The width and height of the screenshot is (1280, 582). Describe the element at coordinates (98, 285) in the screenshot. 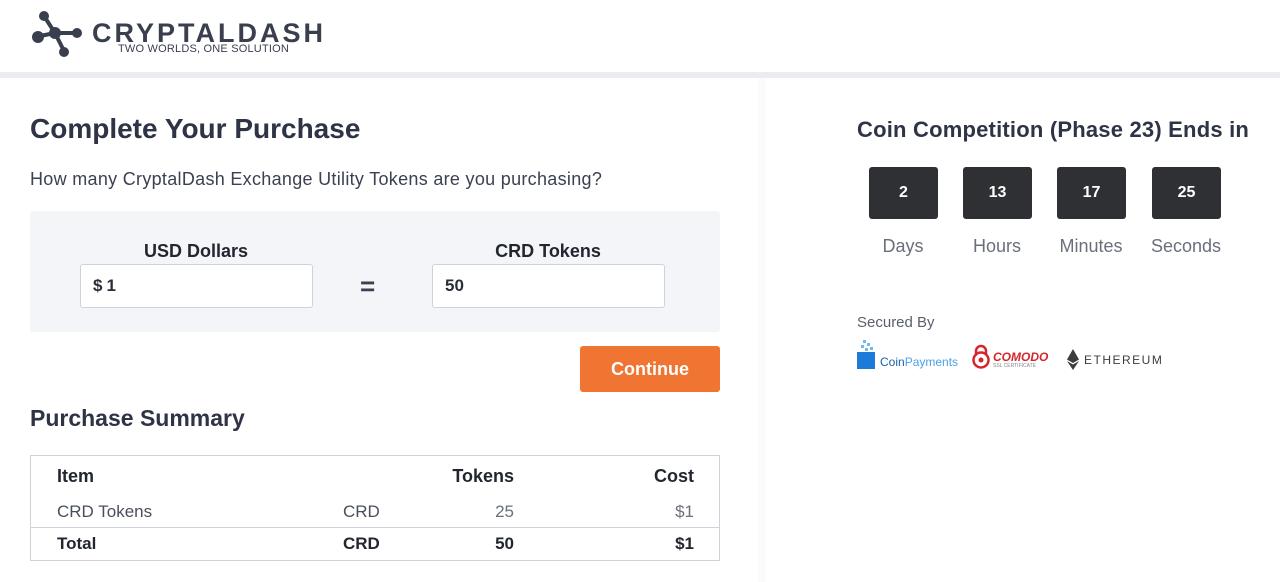

I see `usd-prefix: $` at that location.